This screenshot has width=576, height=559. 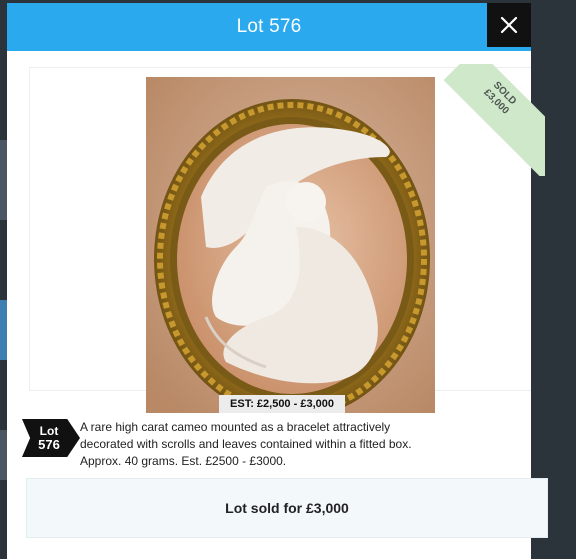 I want to click on sold-status-box: Lot sold for £3,000, so click(x=287, y=508).